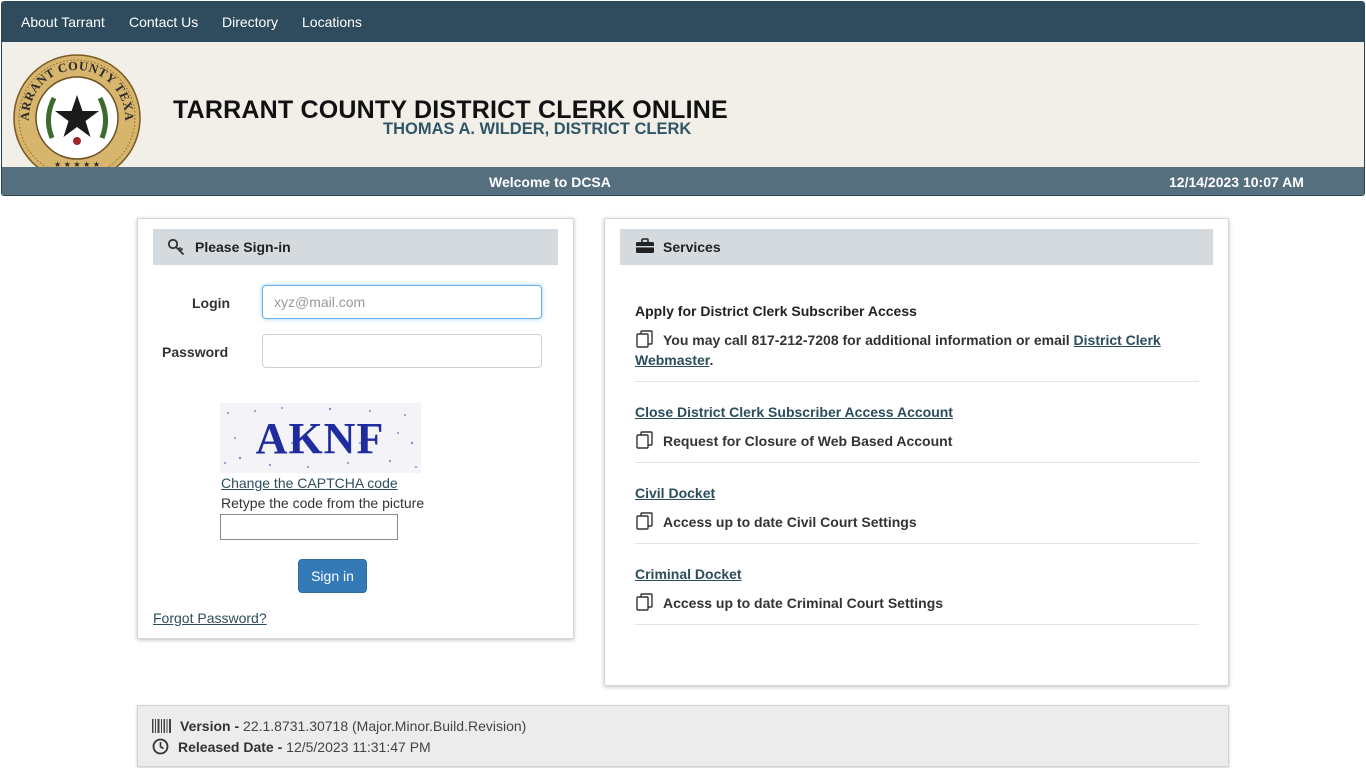 The width and height of the screenshot is (1366, 768). Describe the element at coordinates (675, 493) in the screenshot. I see `civil-docket-link: Civil Docket` at that location.